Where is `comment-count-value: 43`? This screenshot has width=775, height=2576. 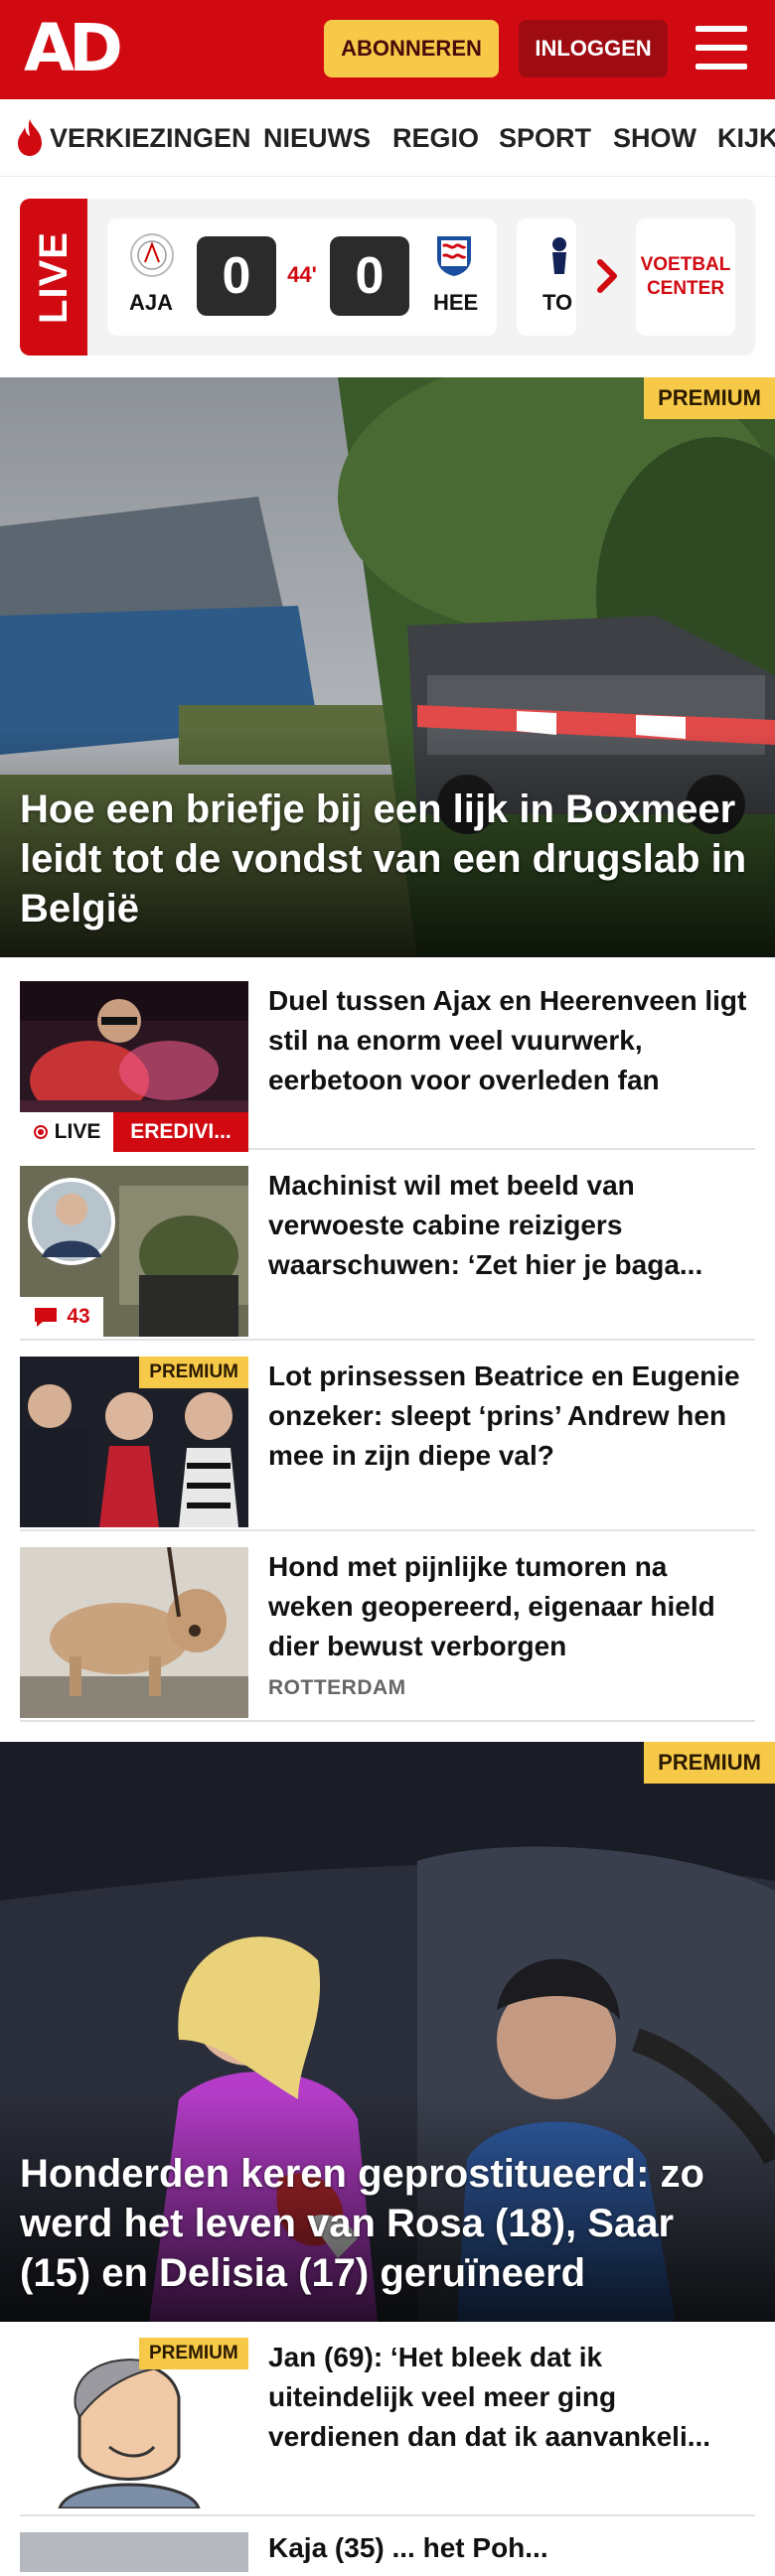 comment-count-value: 43 is located at coordinates (78, 1317).